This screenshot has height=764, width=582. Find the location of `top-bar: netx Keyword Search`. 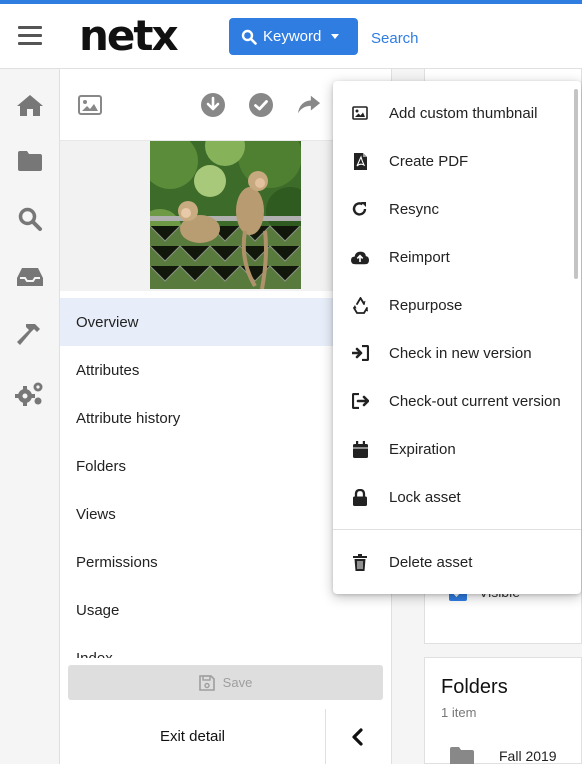

top-bar: netx Keyword Search is located at coordinates (291, 34).